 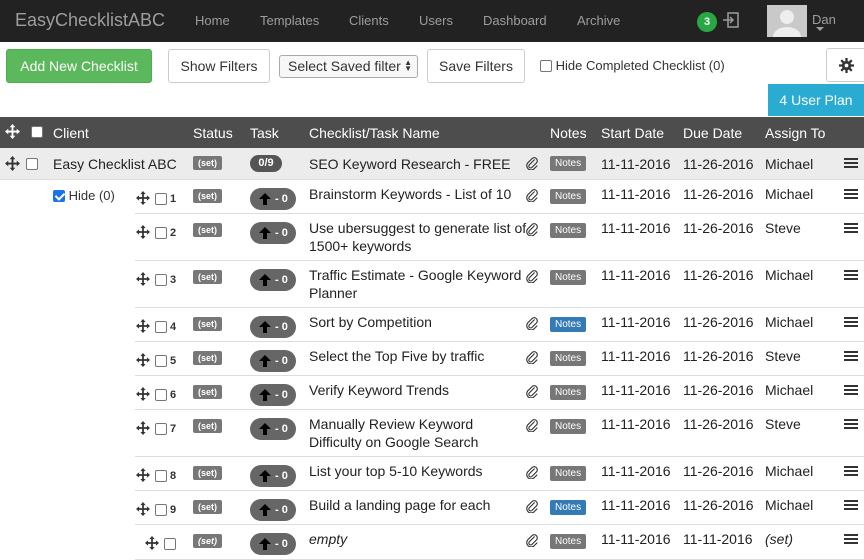 What do you see at coordinates (436, 20) in the screenshot?
I see `nav-users: Users` at bounding box center [436, 20].